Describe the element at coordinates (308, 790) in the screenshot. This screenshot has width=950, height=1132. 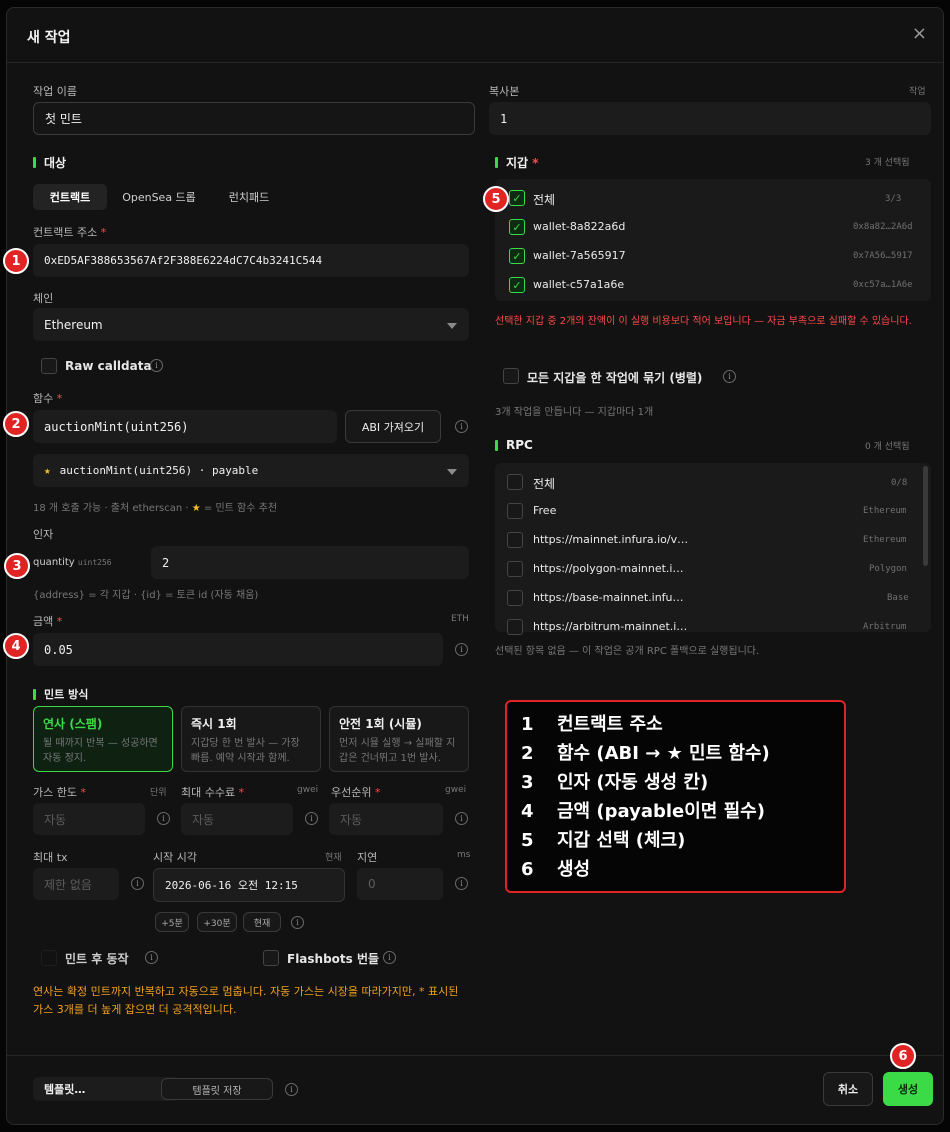
I see `max-fee-unit: gwei` at that location.